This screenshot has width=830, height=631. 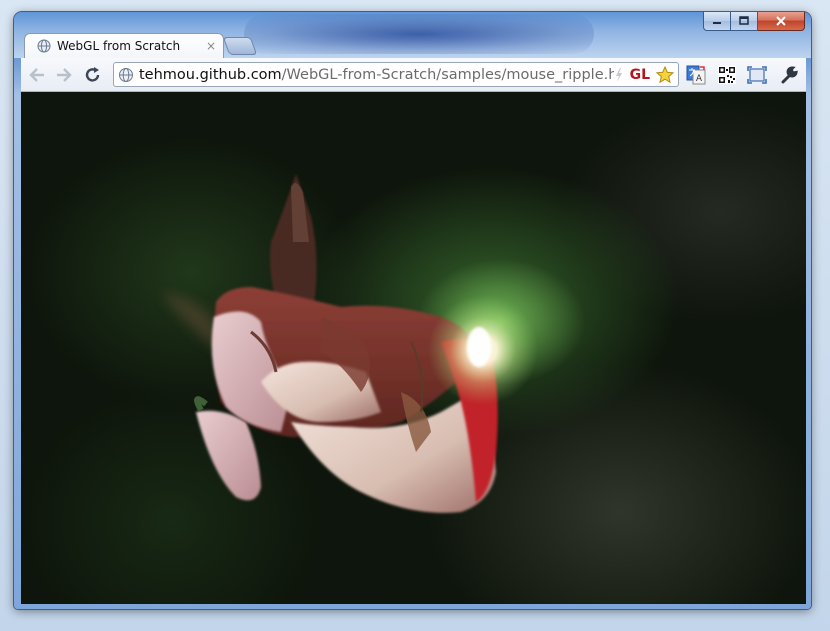 I want to click on fullscreen-extension-button, so click(x=757, y=75).